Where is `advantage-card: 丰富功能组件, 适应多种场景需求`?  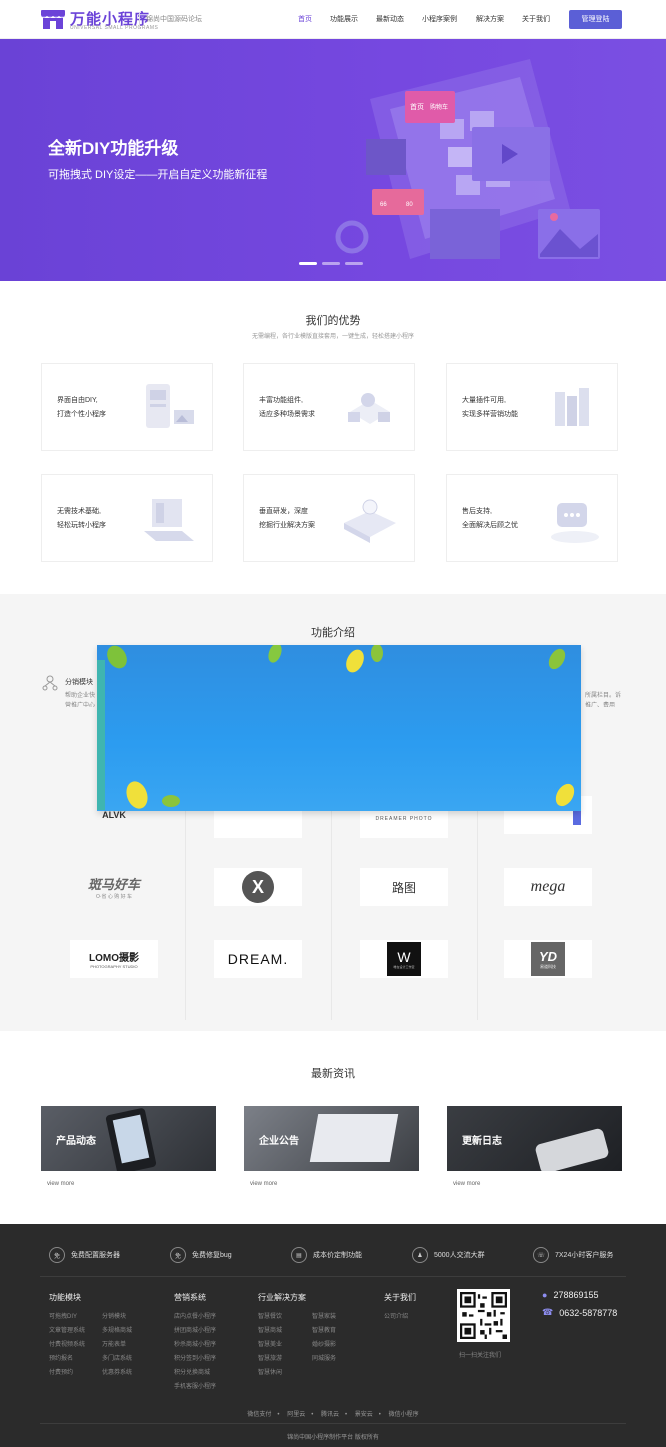 advantage-card: 丰富功能组件, 适应多种场景需求 is located at coordinates (329, 407).